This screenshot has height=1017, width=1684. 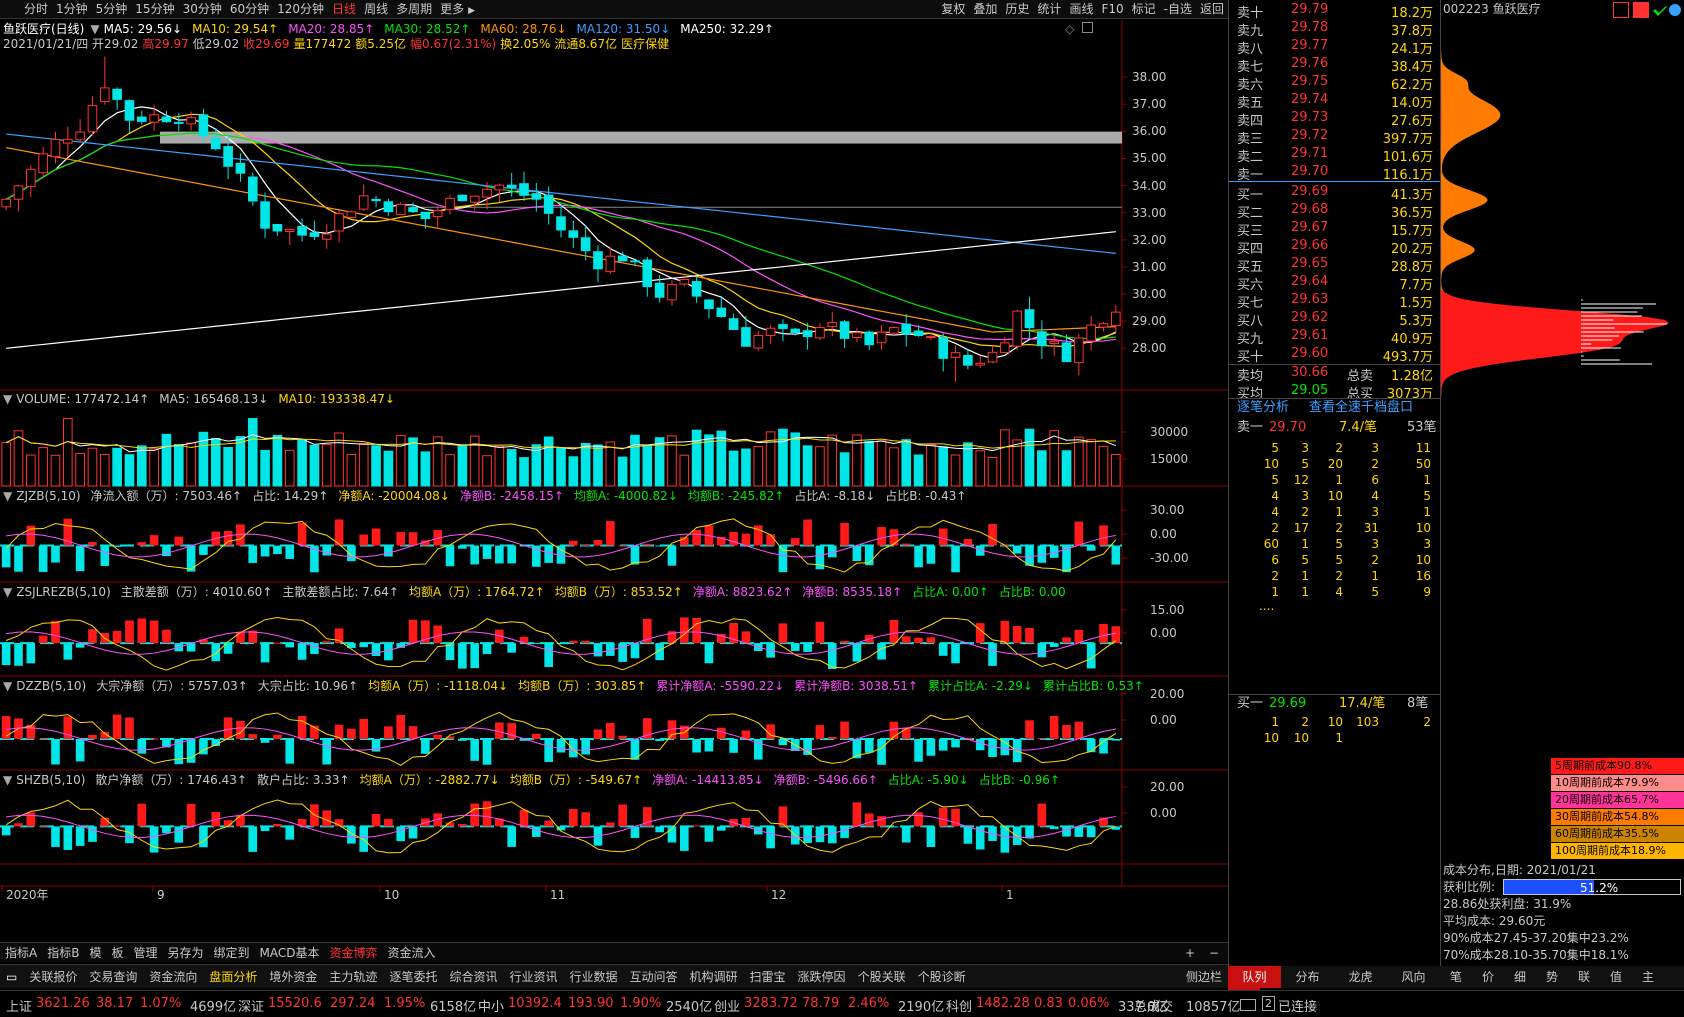 I want to click on function-button: 扫雷宝, so click(x=768, y=977).